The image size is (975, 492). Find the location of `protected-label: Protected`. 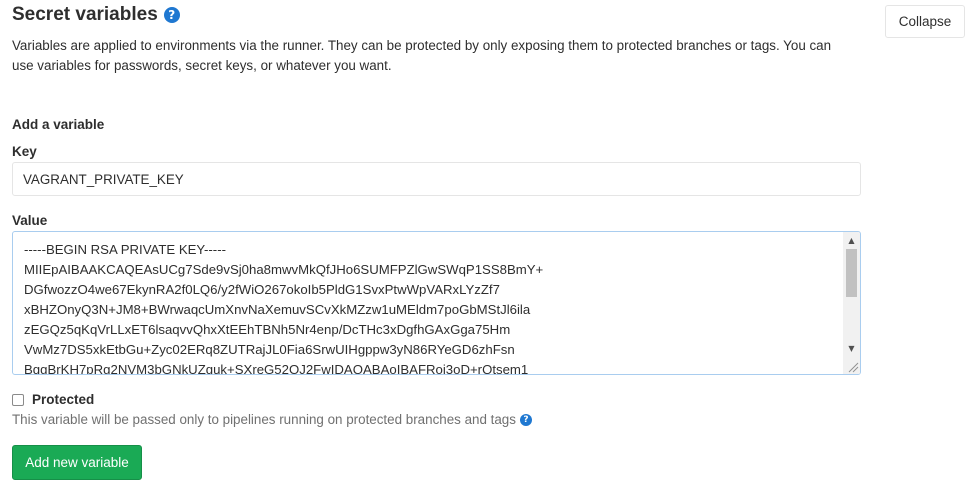

protected-label: Protected is located at coordinates (63, 399).